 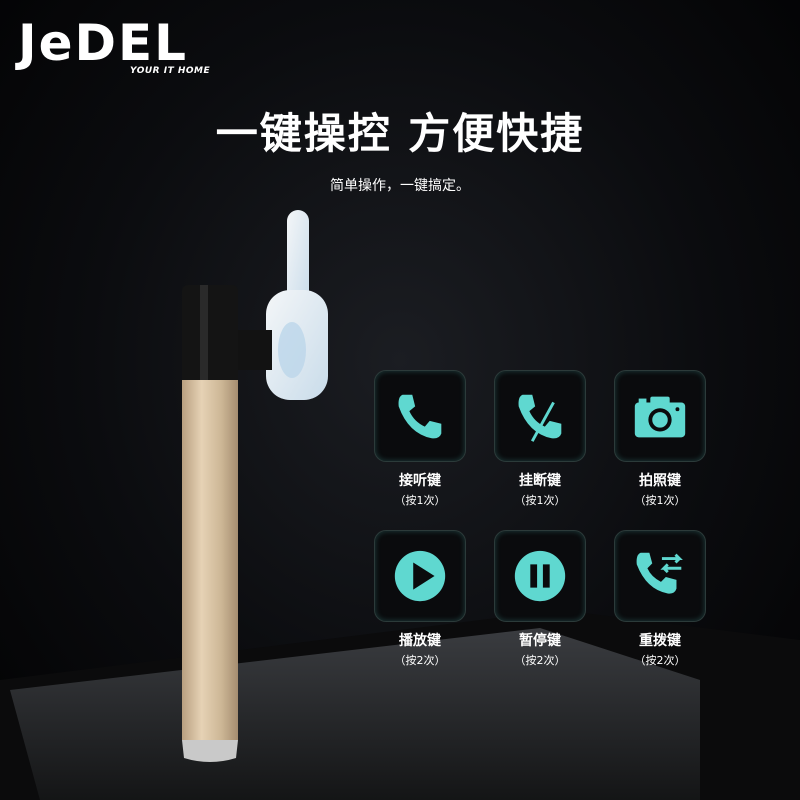 I want to click on pause-tile, so click(x=540, y=576).